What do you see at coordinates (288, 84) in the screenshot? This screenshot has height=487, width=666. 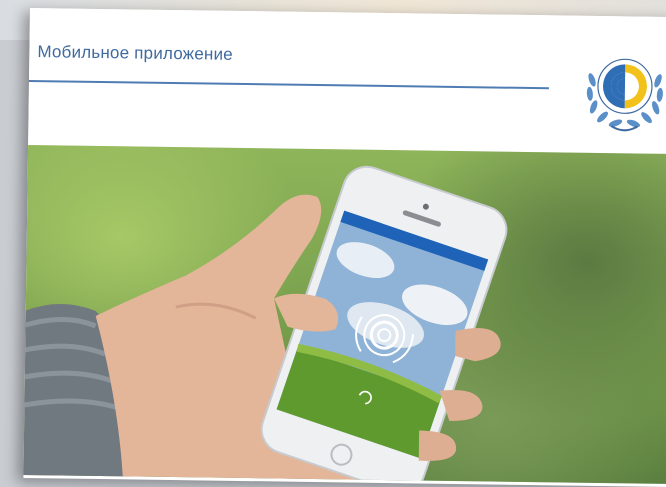 I see `title-underline` at bounding box center [288, 84].